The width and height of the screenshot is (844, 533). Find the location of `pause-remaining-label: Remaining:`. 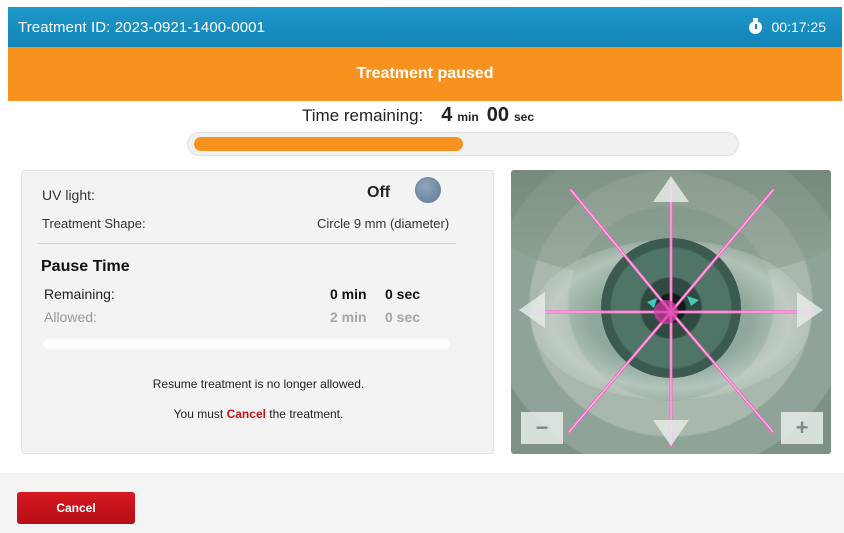

pause-remaining-label: Remaining: is located at coordinates (79, 294).